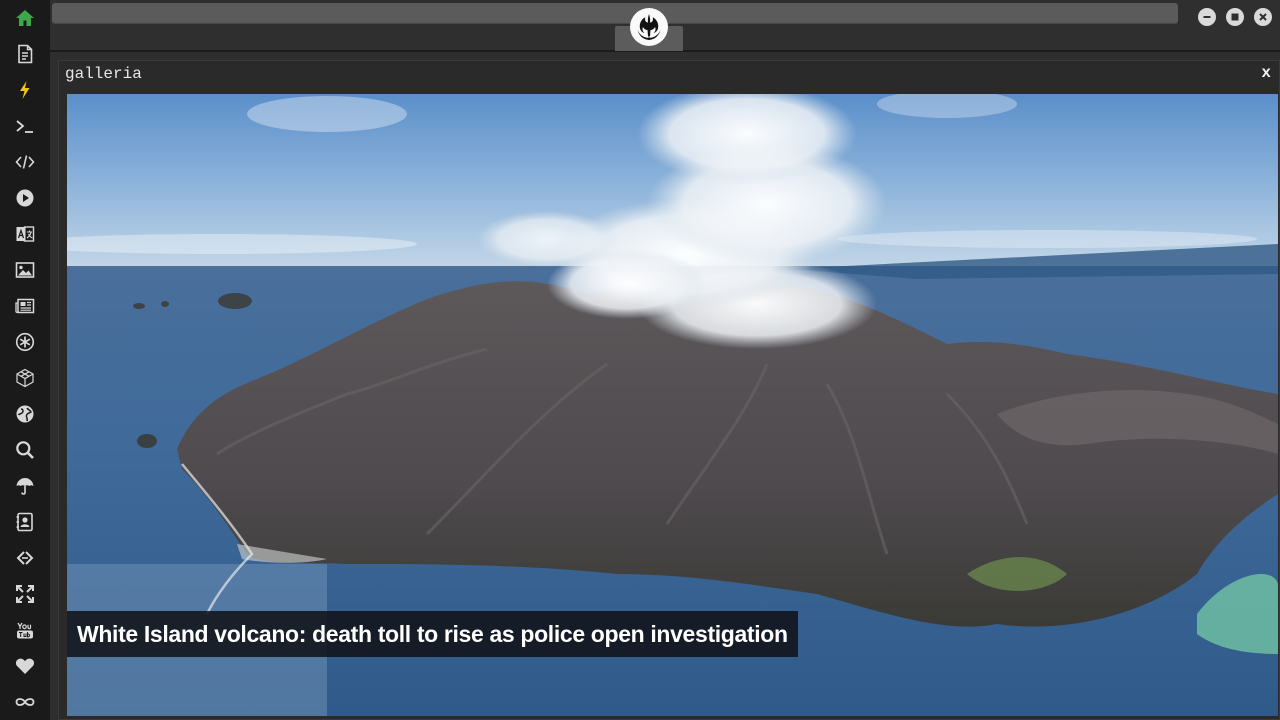 The width and height of the screenshot is (1280, 720). What do you see at coordinates (25, 594) in the screenshot?
I see `fullscreen-icon` at bounding box center [25, 594].